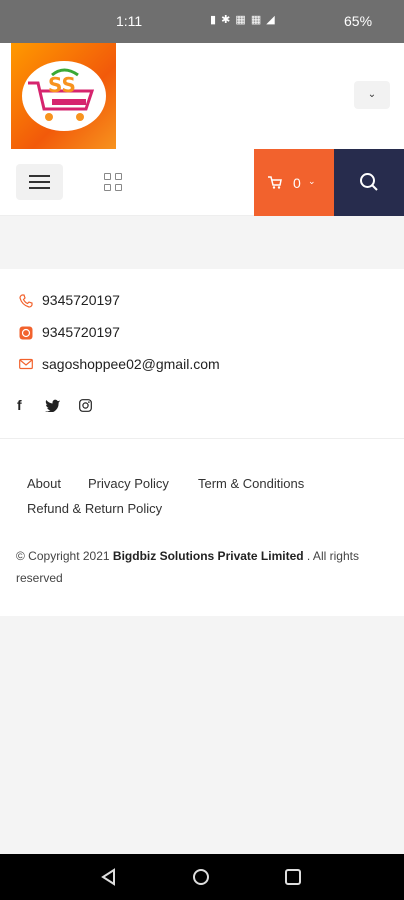  I want to click on store-logo: SS, so click(63, 96).